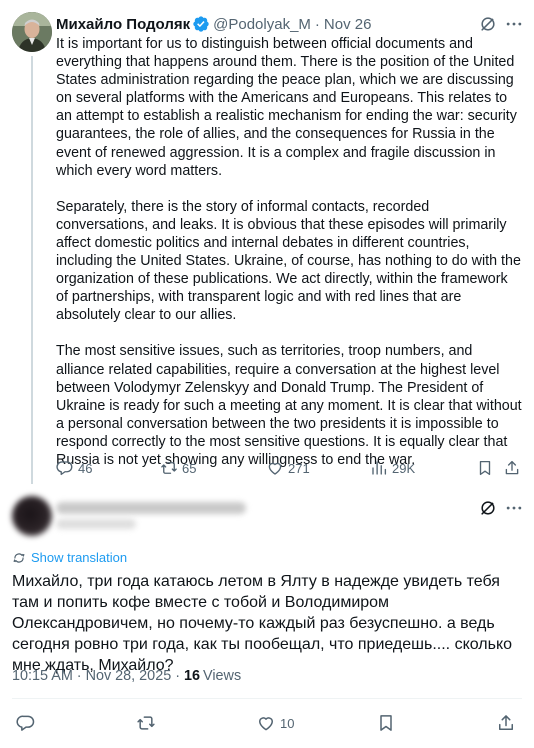 Image resolution: width=534 pixels, height=748 pixels. What do you see at coordinates (96, 524) in the screenshot?
I see `reply-author-handle-blurred` at bounding box center [96, 524].